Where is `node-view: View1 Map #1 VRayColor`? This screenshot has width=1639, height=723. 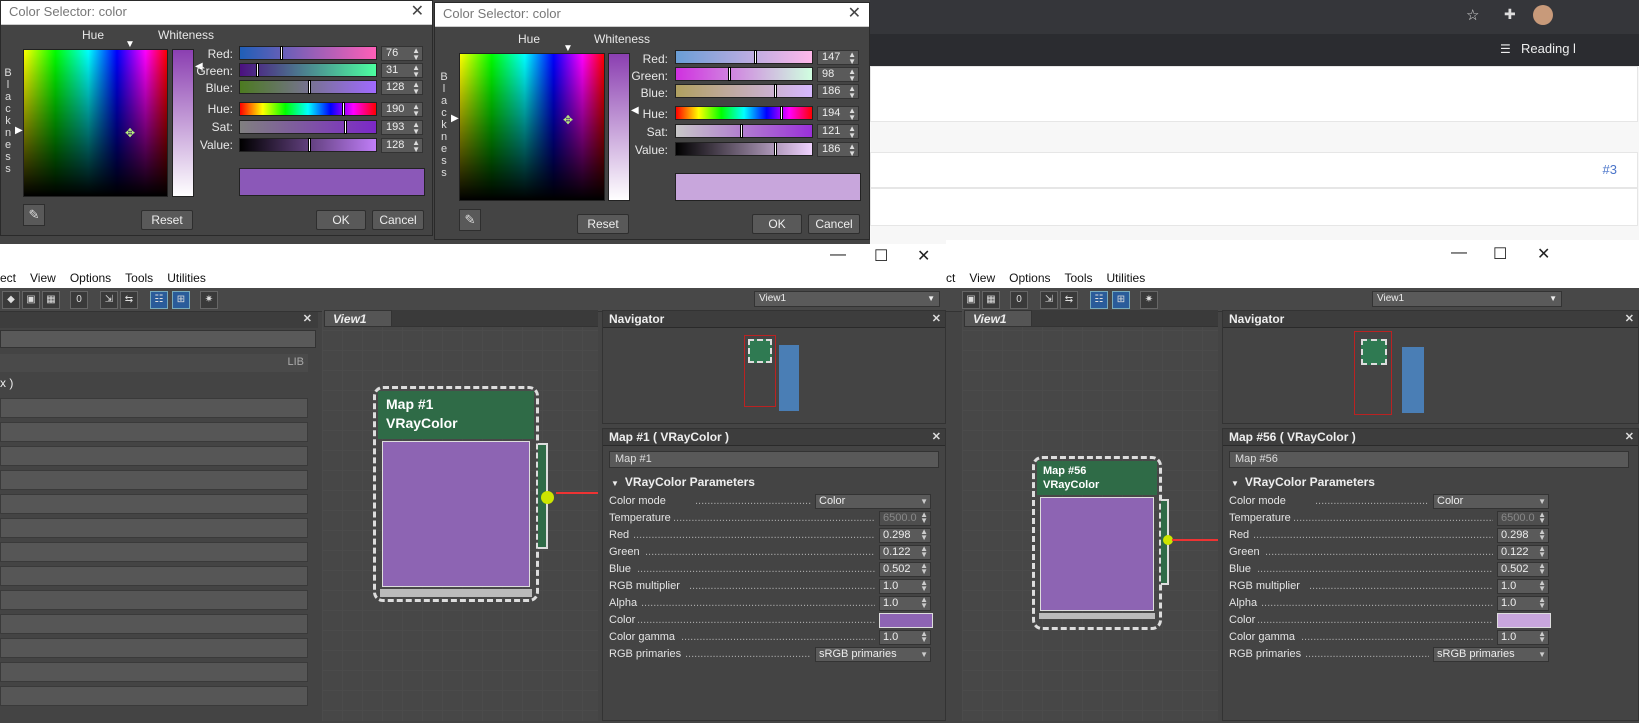
node-view: View1 Map #1 VRayColor is located at coordinates (460, 515).